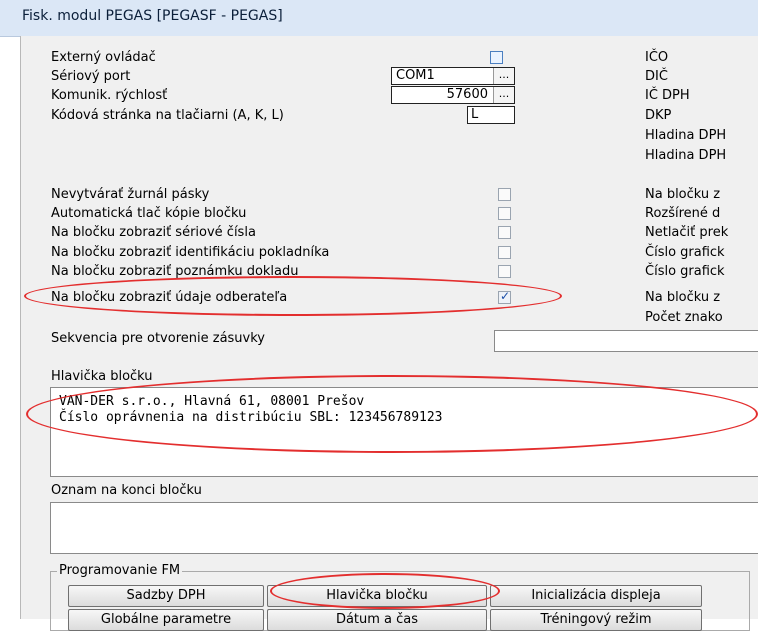 This screenshot has height=631, width=758. I want to click on receipt-header-line-1: VAN-DER s.r.o., Hlavná 61, 08001 Prešov, so click(212, 401).